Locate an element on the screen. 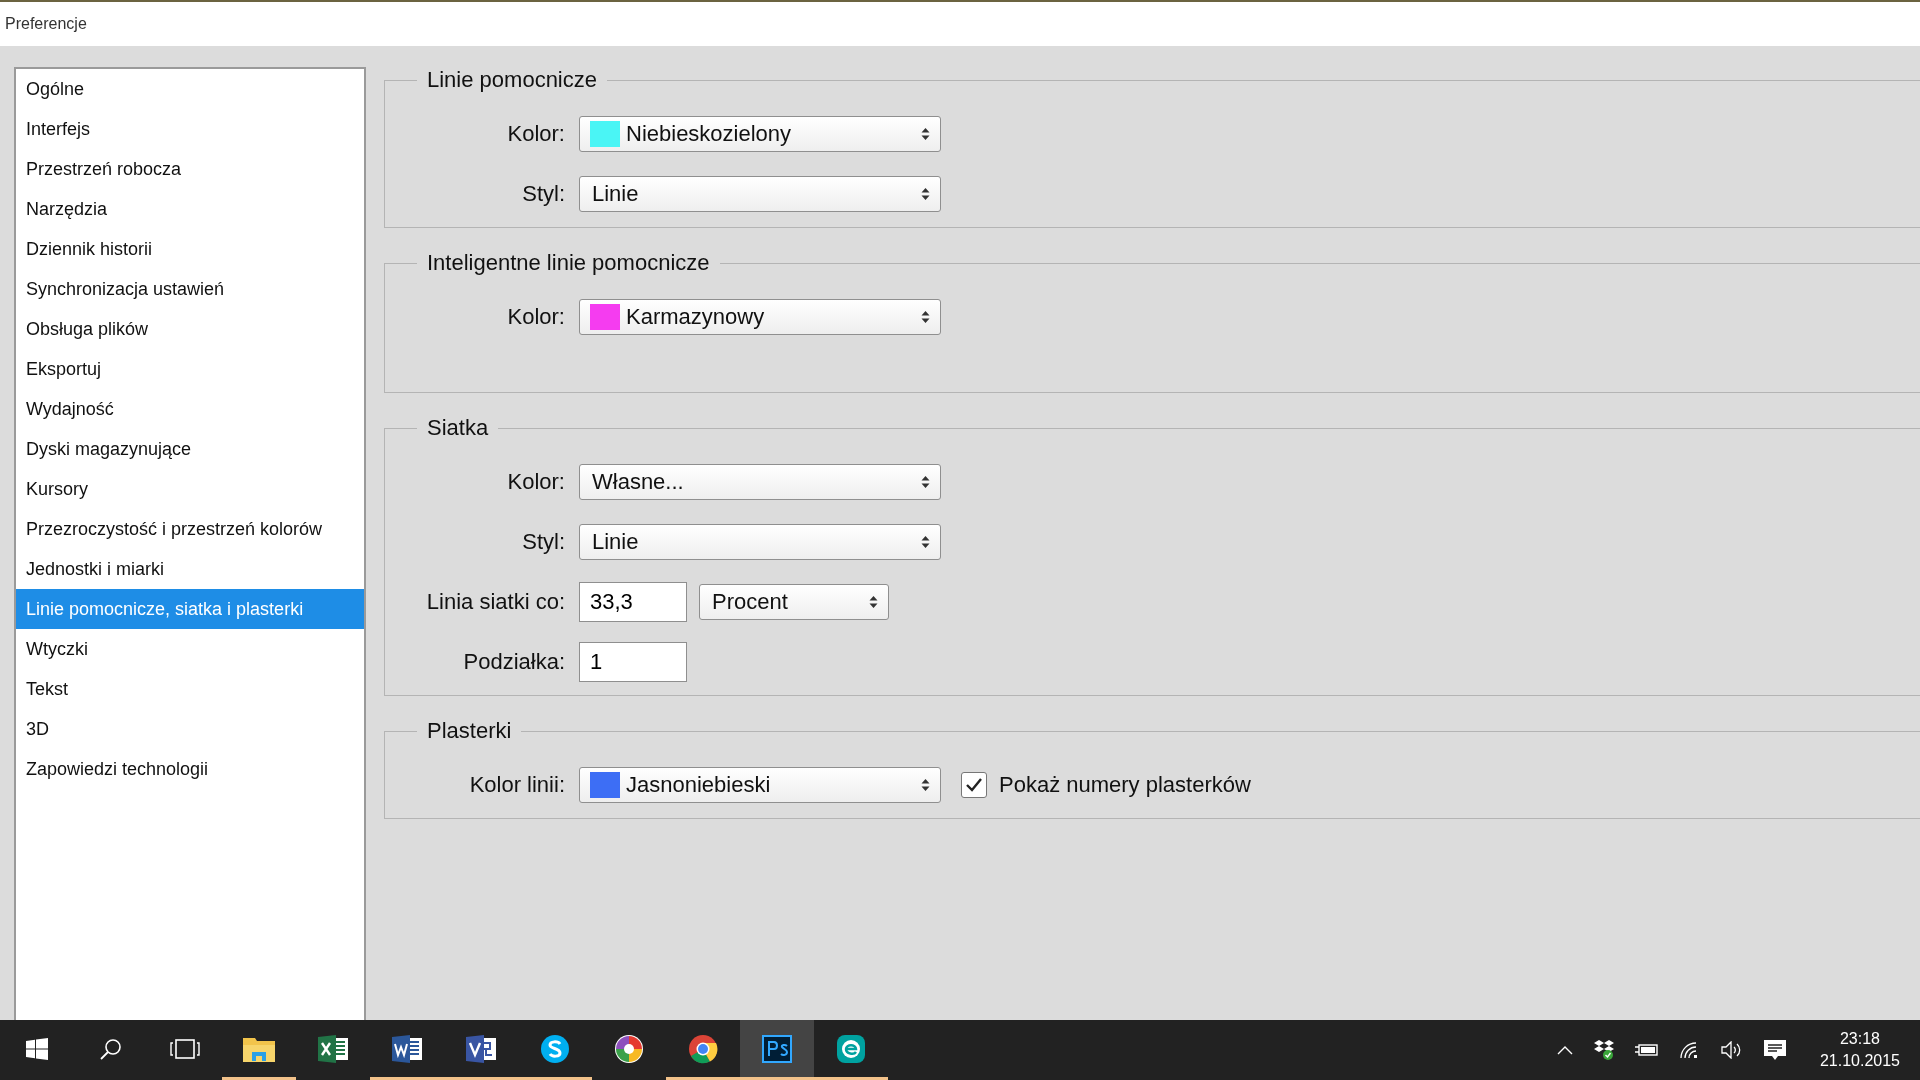 The image size is (1920, 1080). sidebar-item: Linie pomocnicze, siatka i plasterki is located at coordinates (190, 609).